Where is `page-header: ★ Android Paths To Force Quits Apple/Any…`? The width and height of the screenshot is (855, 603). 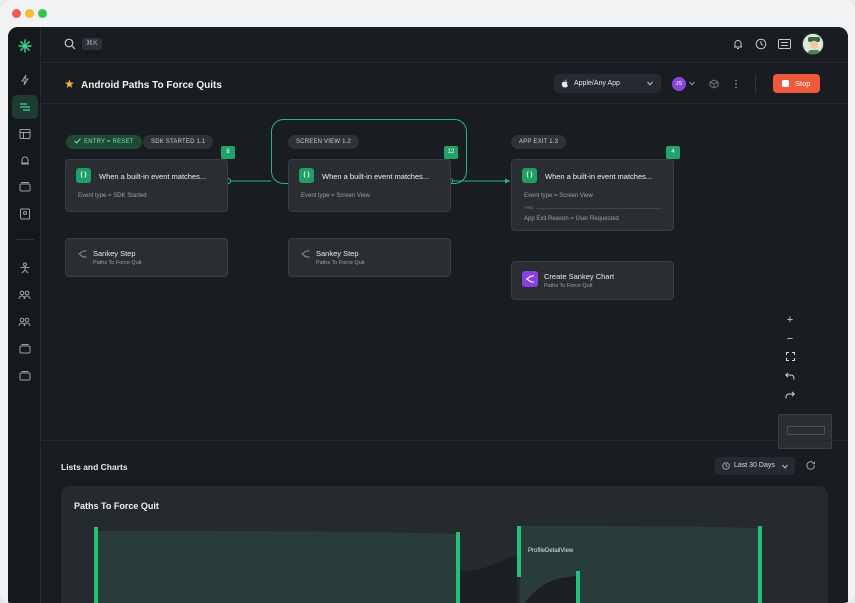
page-header: ★ Android Paths To Force Quits Apple/Any… is located at coordinates (445, 84).